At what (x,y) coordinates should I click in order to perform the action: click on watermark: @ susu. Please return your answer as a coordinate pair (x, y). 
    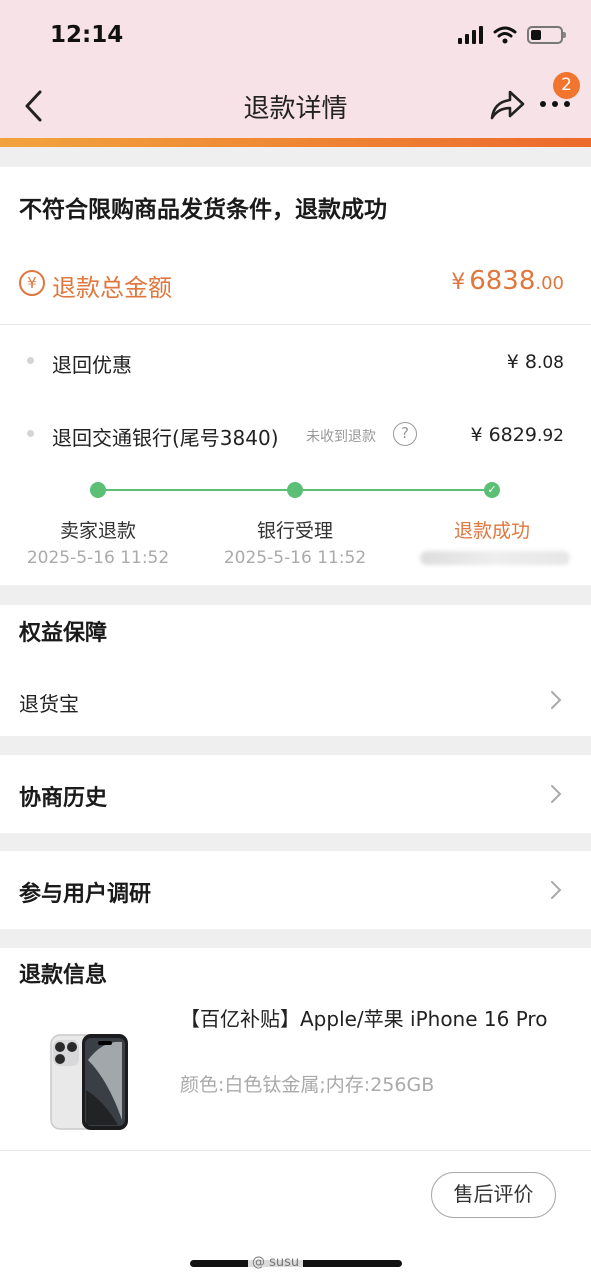
    Looking at the image, I should click on (276, 1262).